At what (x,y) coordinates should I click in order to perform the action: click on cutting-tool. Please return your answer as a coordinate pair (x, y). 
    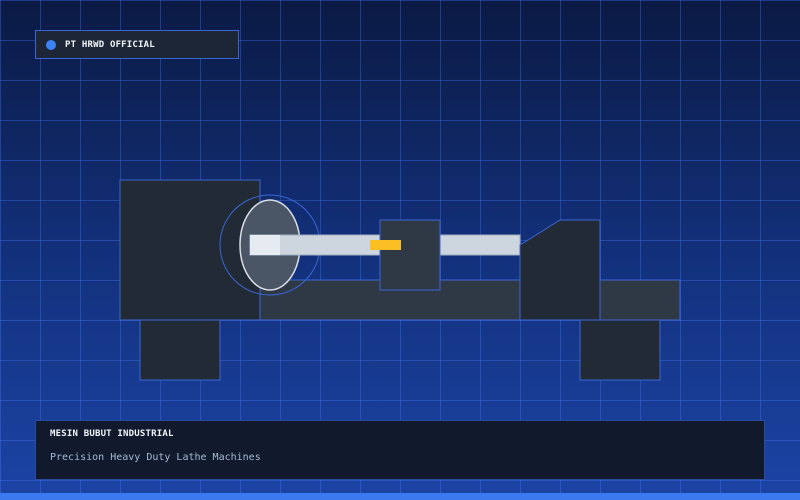
    Looking at the image, I should click on (385, 245).